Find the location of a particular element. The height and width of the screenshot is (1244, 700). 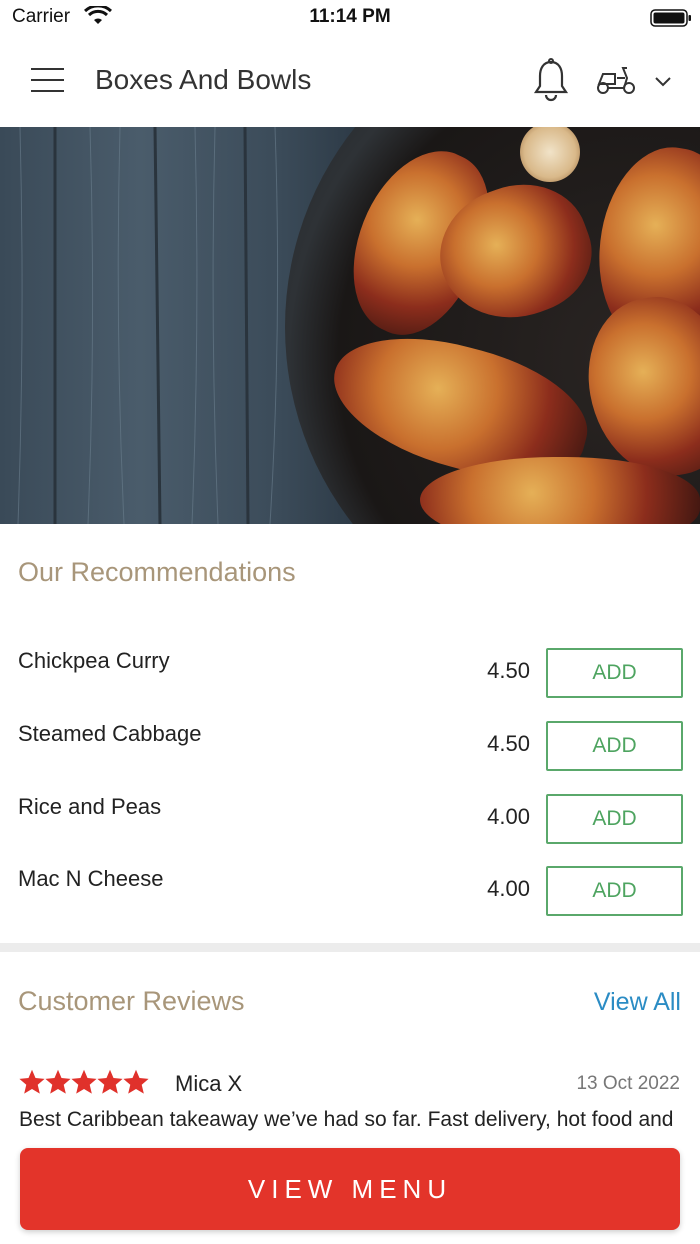

list-item: Rice and Peas 4.00 ADD is located at coordinates (350, 824).